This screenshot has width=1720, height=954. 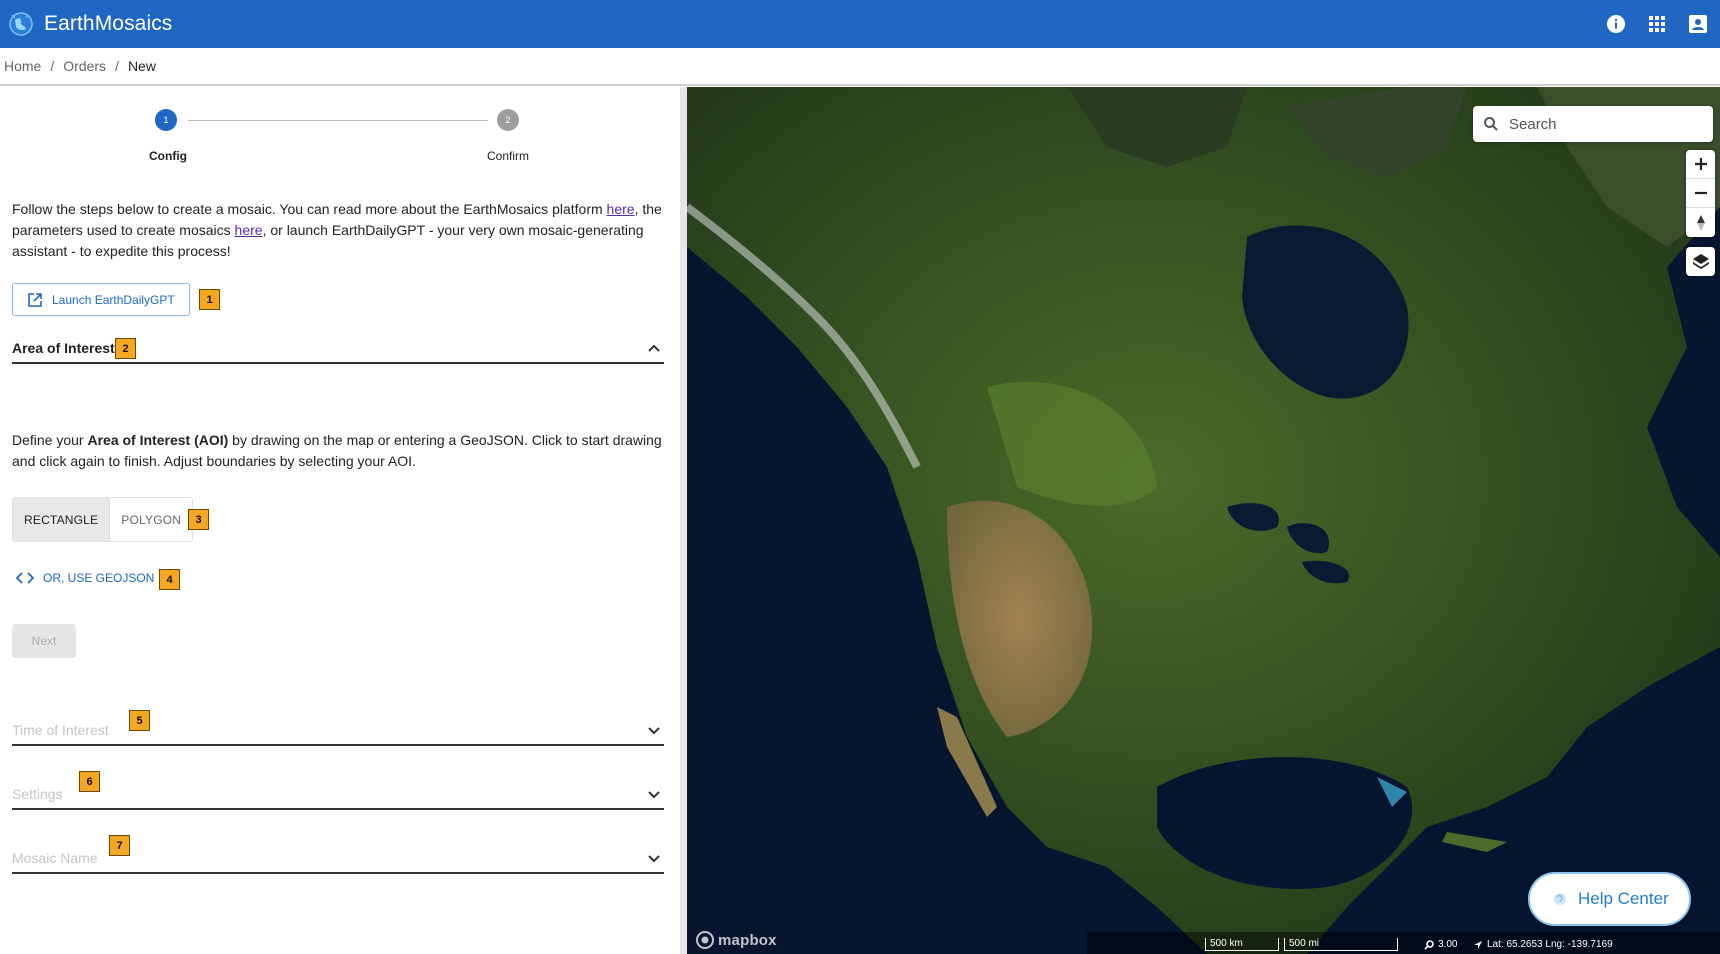 I want to click on annotation-badge-3: 3, so click(x=198, y=519).